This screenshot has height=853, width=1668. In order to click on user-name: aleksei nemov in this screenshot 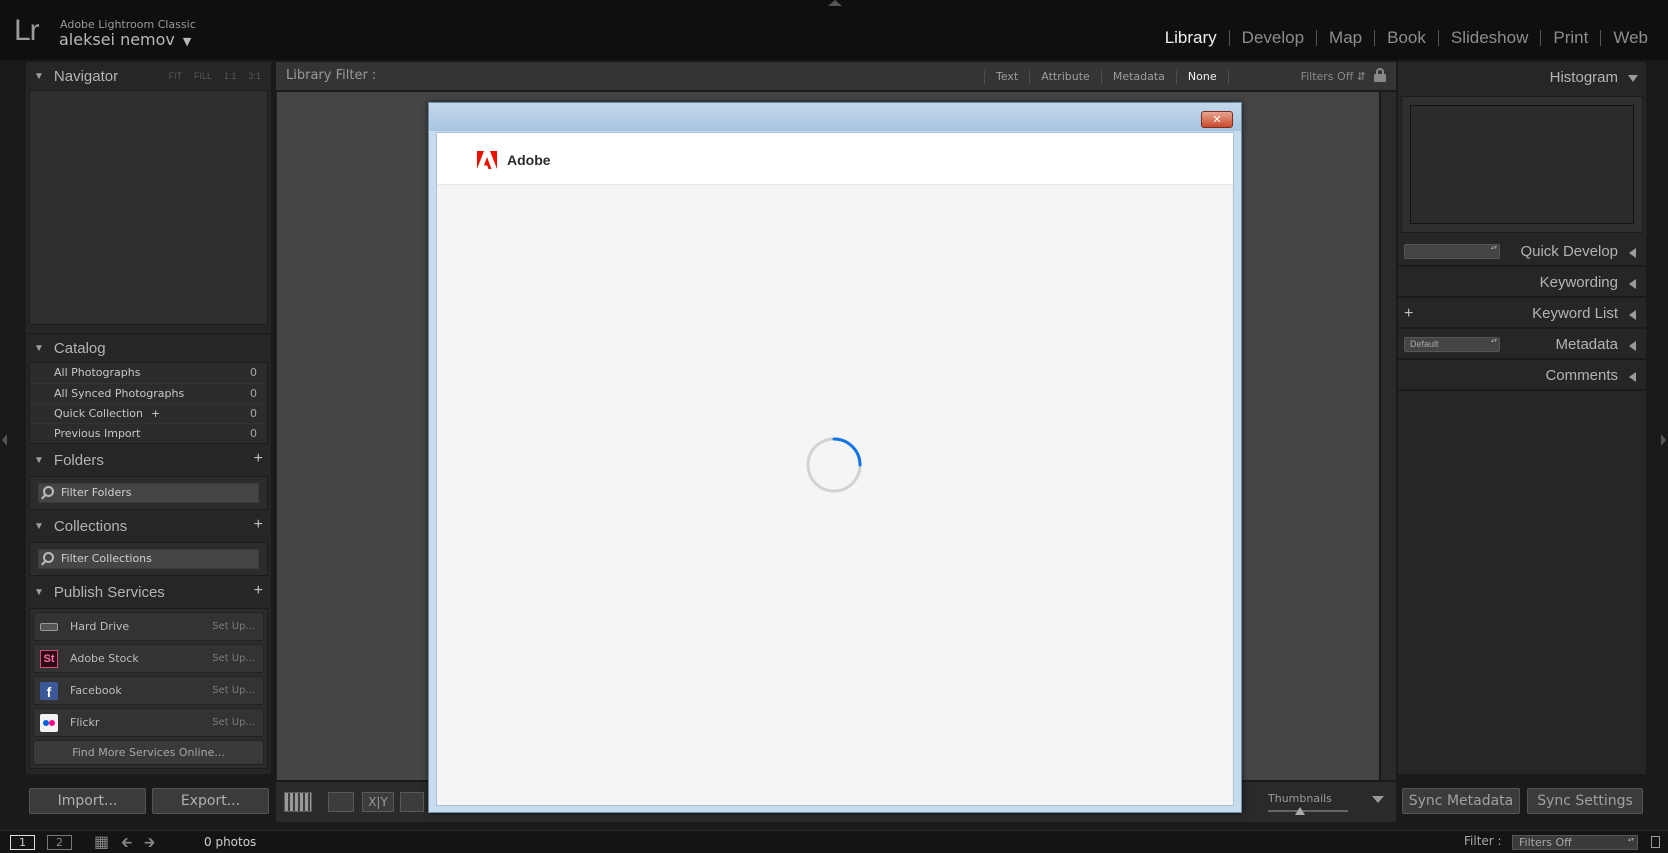, I will do `click(117, 39)`.